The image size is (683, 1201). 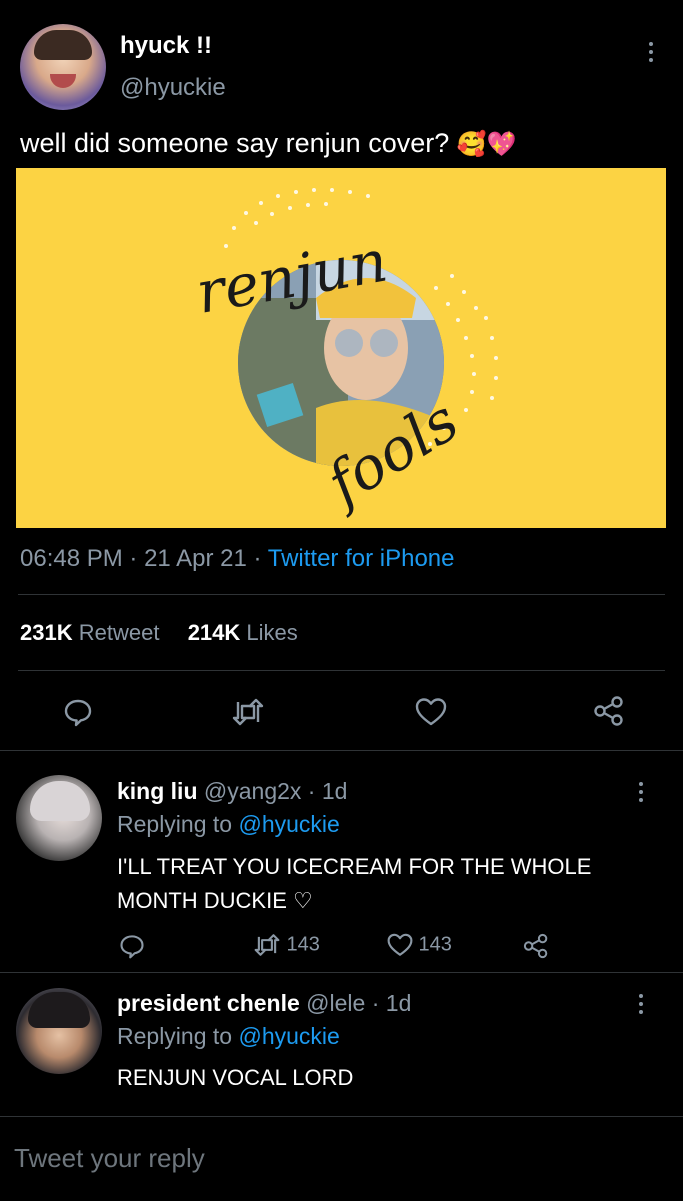 What do you see at coordinates (361, 558) in the screenshot?
I see `tweet-source-link: Twitter for iPhone` at bounding box center [361, 558].